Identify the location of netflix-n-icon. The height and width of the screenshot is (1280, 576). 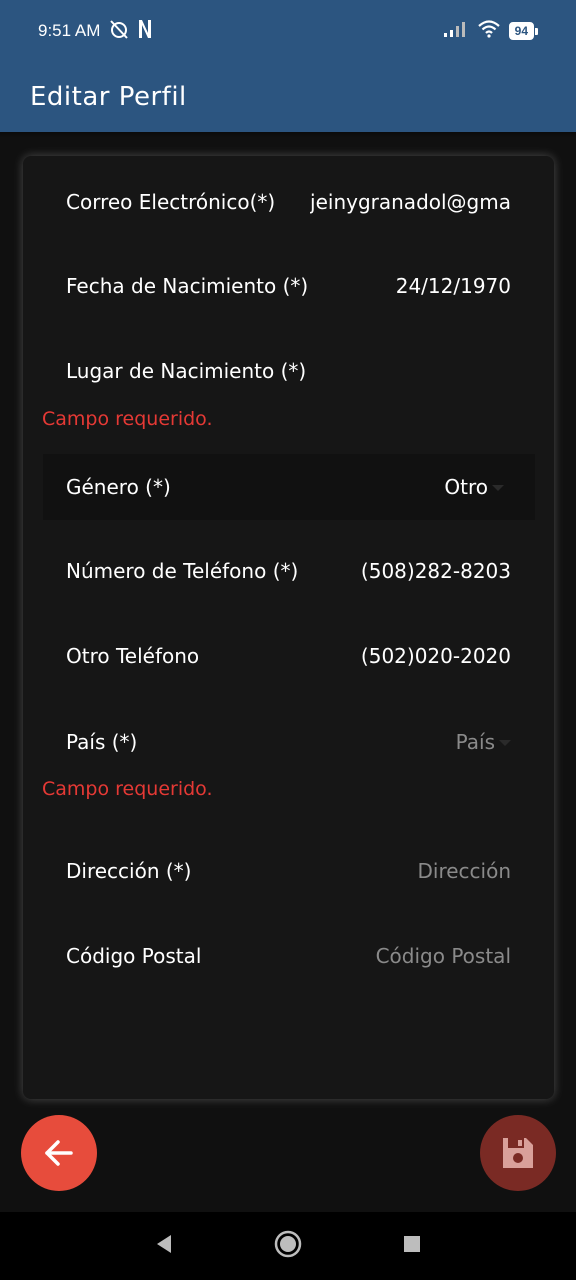
(145, 31).